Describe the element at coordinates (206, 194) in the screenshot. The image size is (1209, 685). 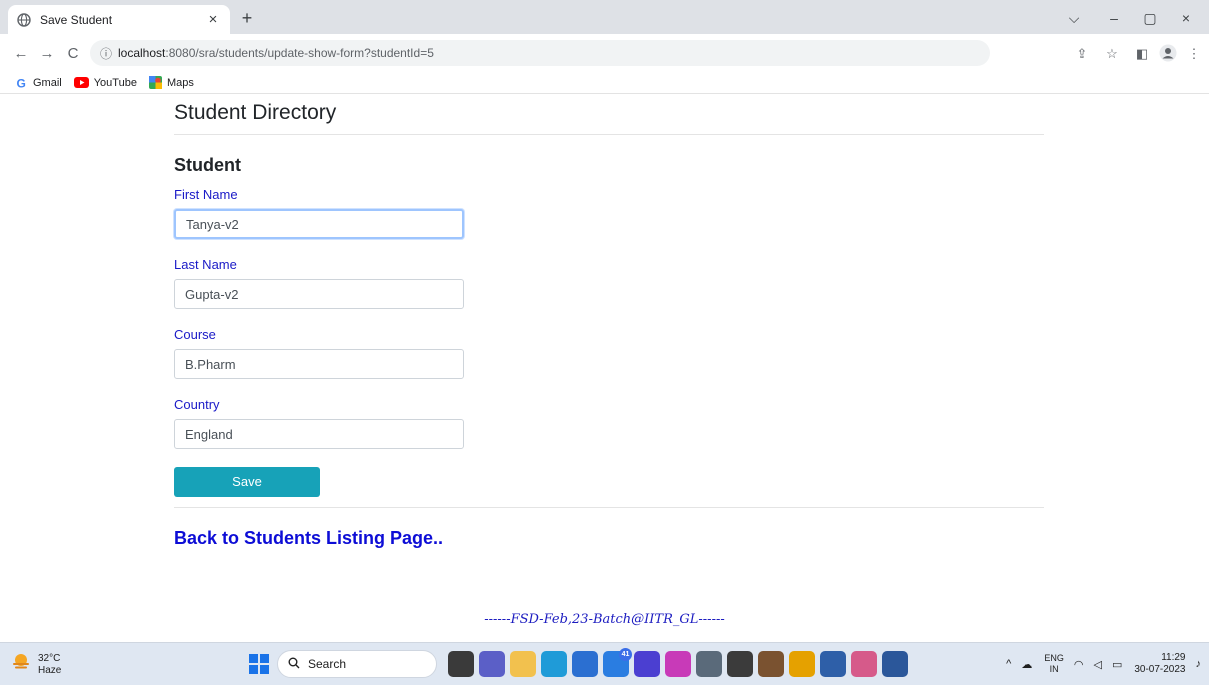
I see `first-name-label: First Name` at that location.